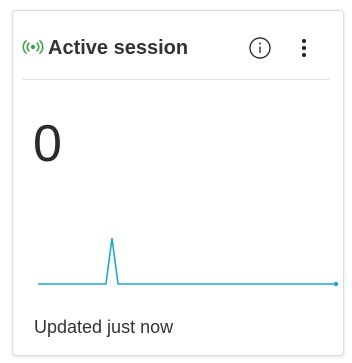 Image resolution: width=352 pixels, height=363 pixels. I want to click on live-broadcast-icon, so click(33, 47).